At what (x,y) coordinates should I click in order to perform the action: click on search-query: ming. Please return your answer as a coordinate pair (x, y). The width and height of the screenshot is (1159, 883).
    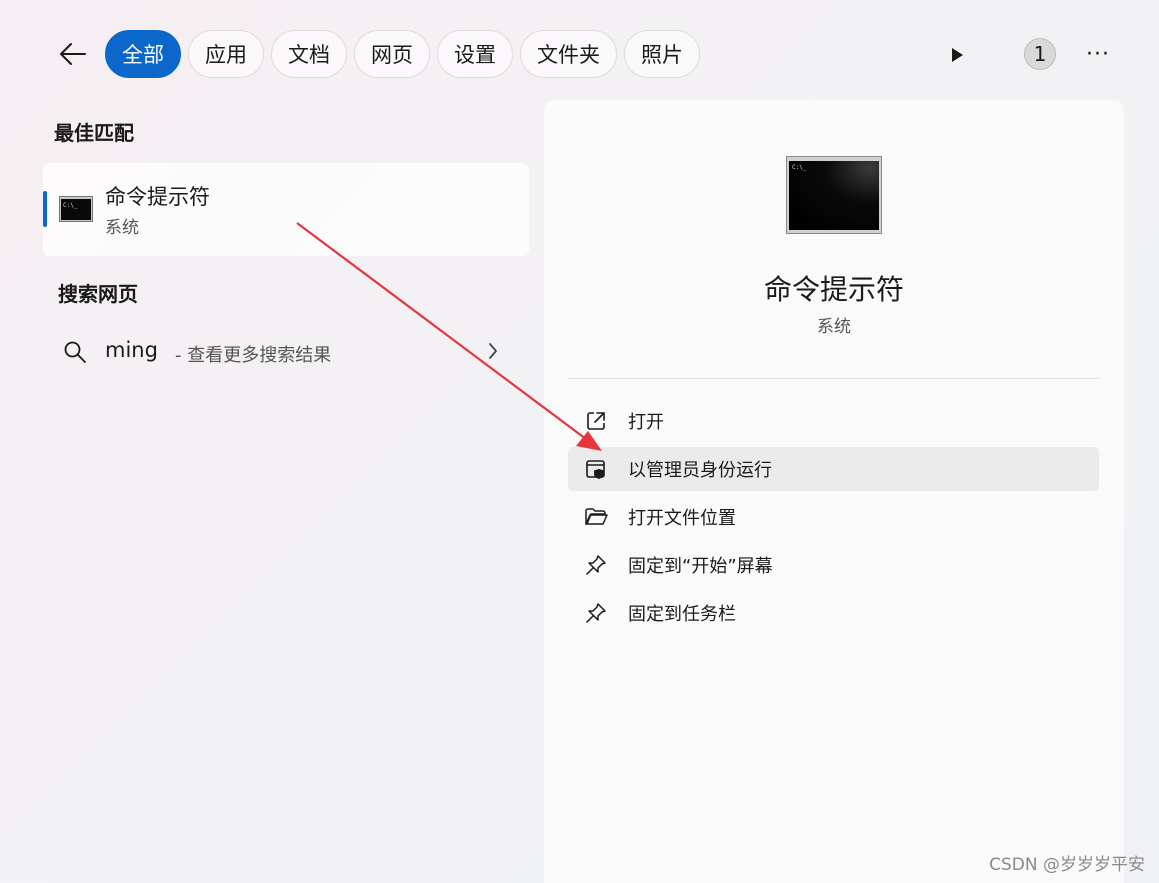
    Looking at the image, I should click on (131, 350).